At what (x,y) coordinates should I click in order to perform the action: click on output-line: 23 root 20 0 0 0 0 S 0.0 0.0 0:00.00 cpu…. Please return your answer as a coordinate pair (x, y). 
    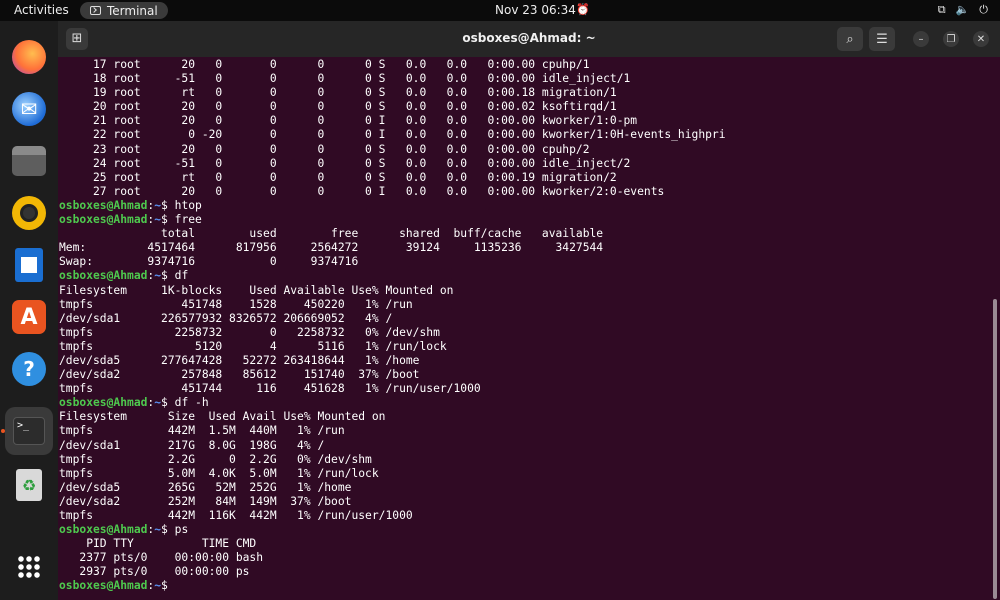
    Looking at the image, I should click on (324, 149).